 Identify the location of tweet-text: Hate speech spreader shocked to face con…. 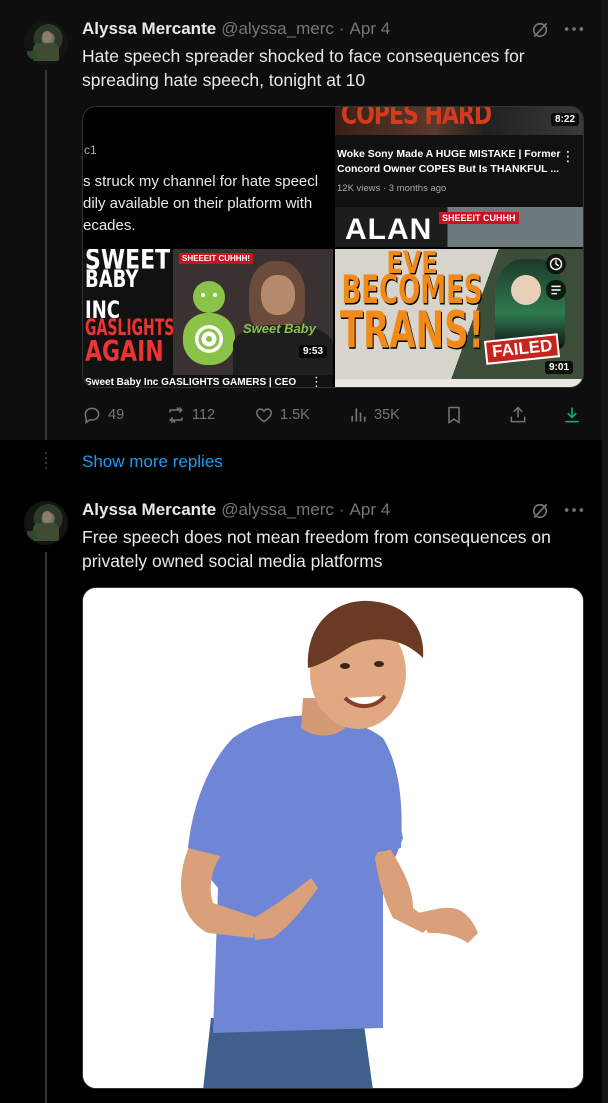
(303, 68).